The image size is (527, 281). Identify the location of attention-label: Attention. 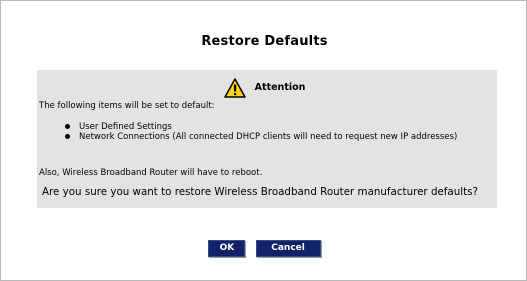
(280, 87).